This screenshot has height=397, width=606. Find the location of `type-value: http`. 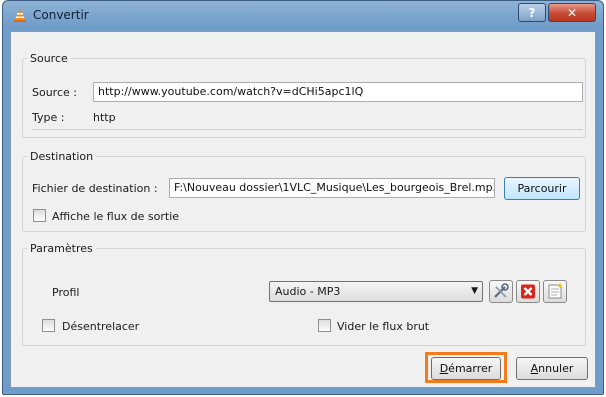

type-value: http is located at coordinates (104, 117).